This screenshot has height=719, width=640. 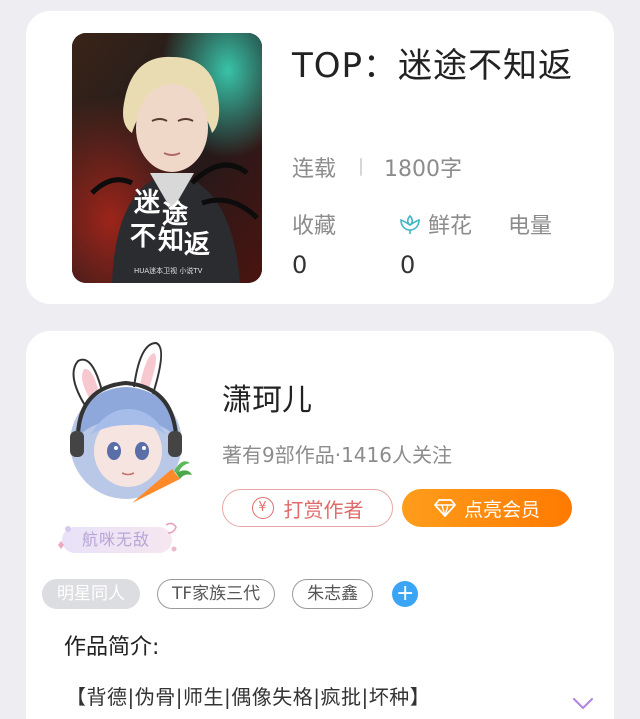 I want to click on cover-title-1: 迷, so click(x=147, y=203).